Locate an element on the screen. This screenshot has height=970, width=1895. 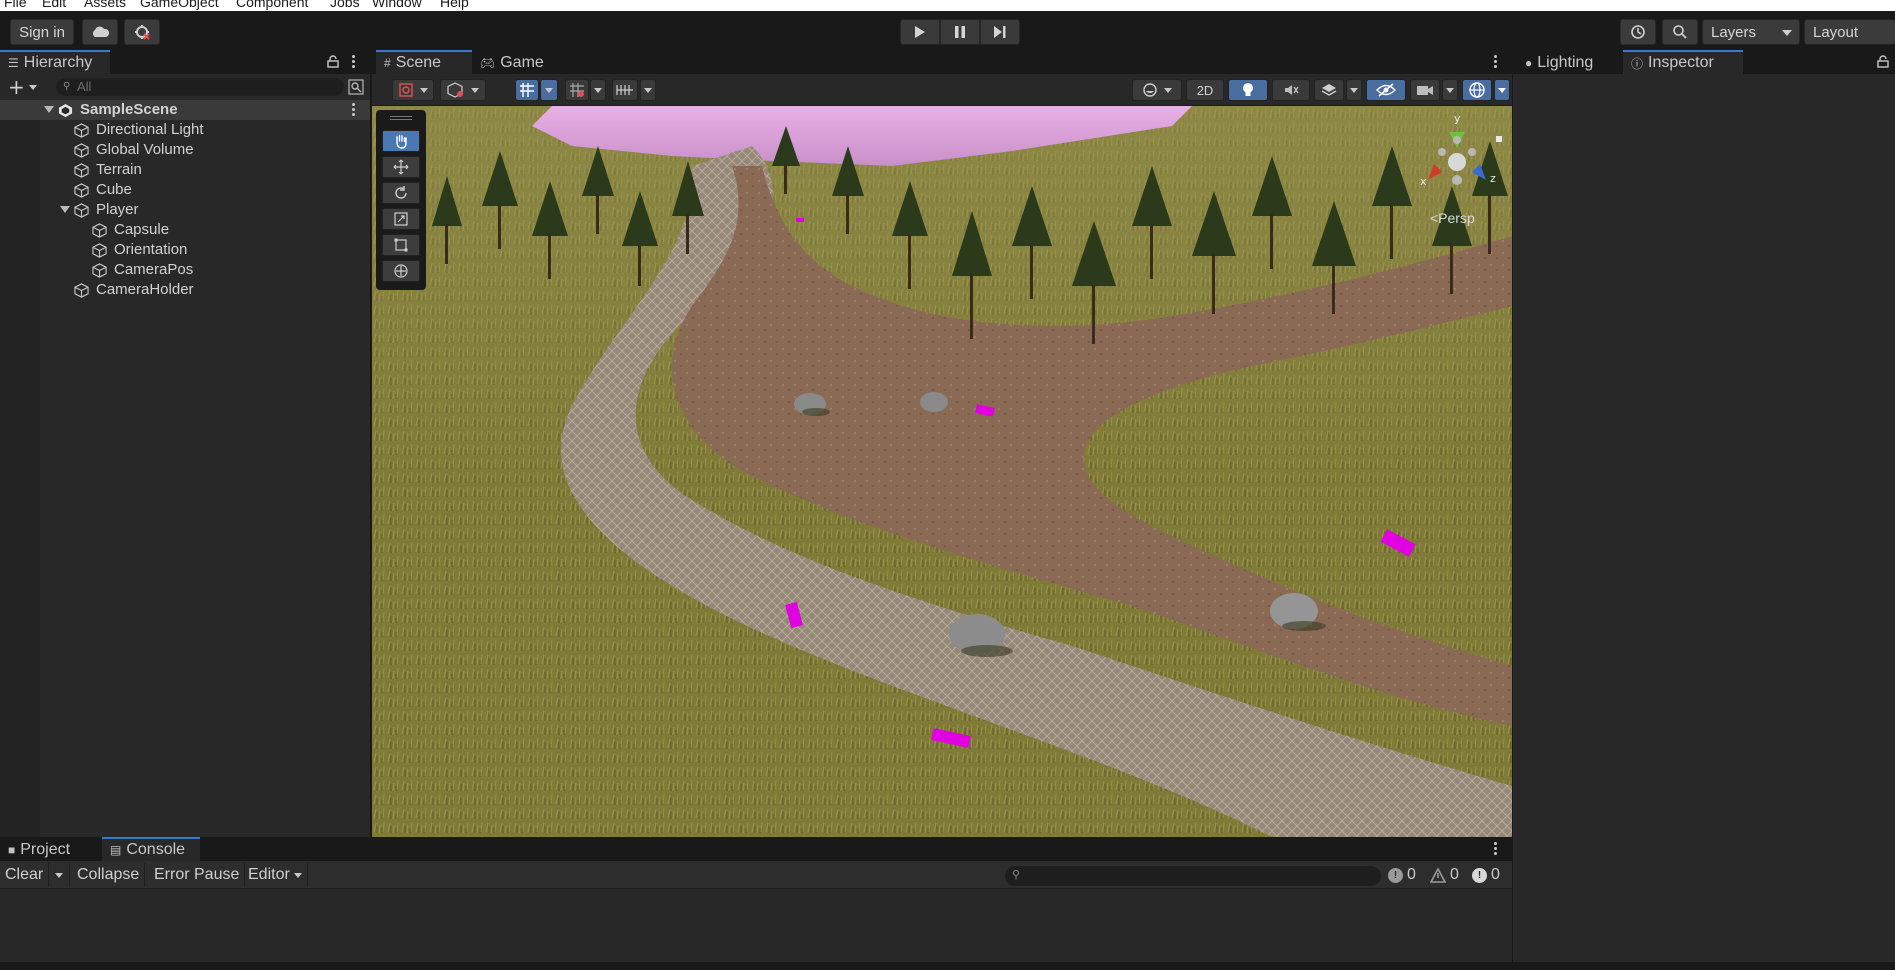
camera-settings-button is located at coordinates (1425, 90).